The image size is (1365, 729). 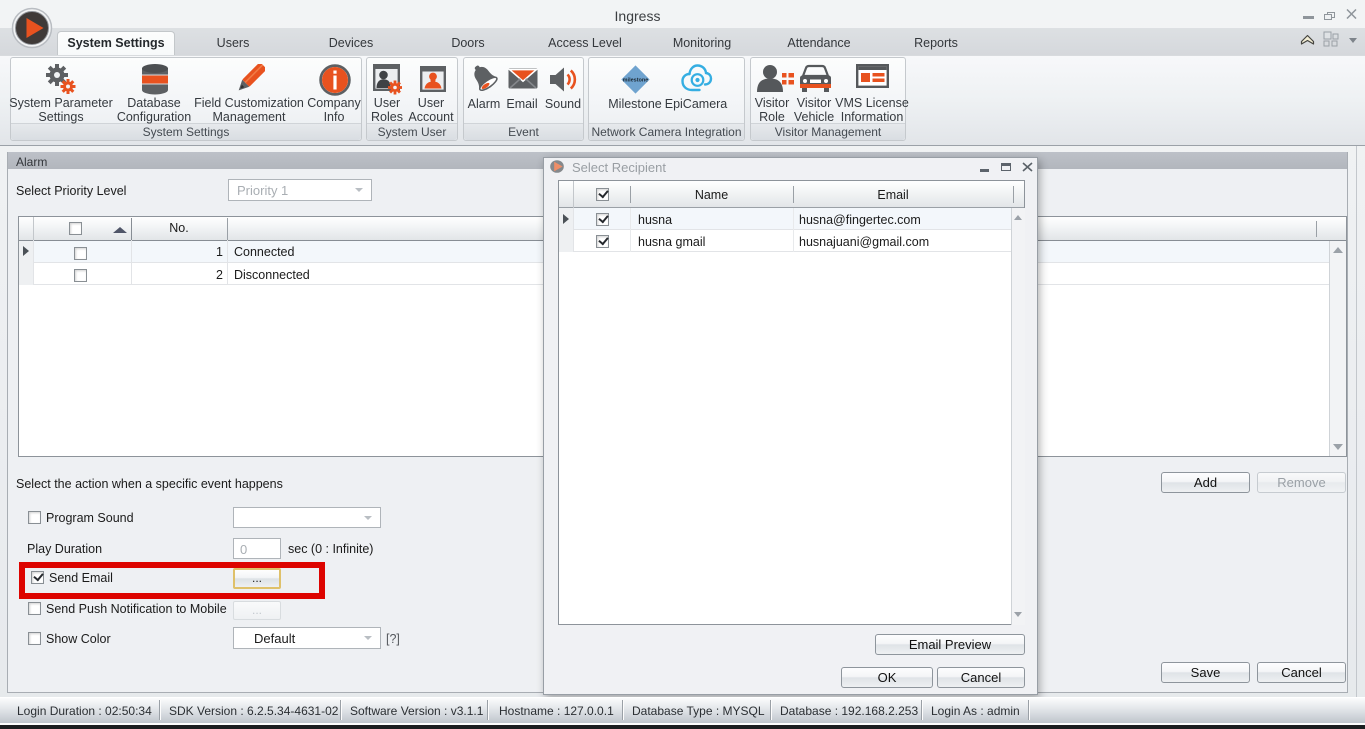 What do you see at coordinates (636, 81) in the screenshot?
I see `svg-text: milestone` at bounding box center [636, 81].